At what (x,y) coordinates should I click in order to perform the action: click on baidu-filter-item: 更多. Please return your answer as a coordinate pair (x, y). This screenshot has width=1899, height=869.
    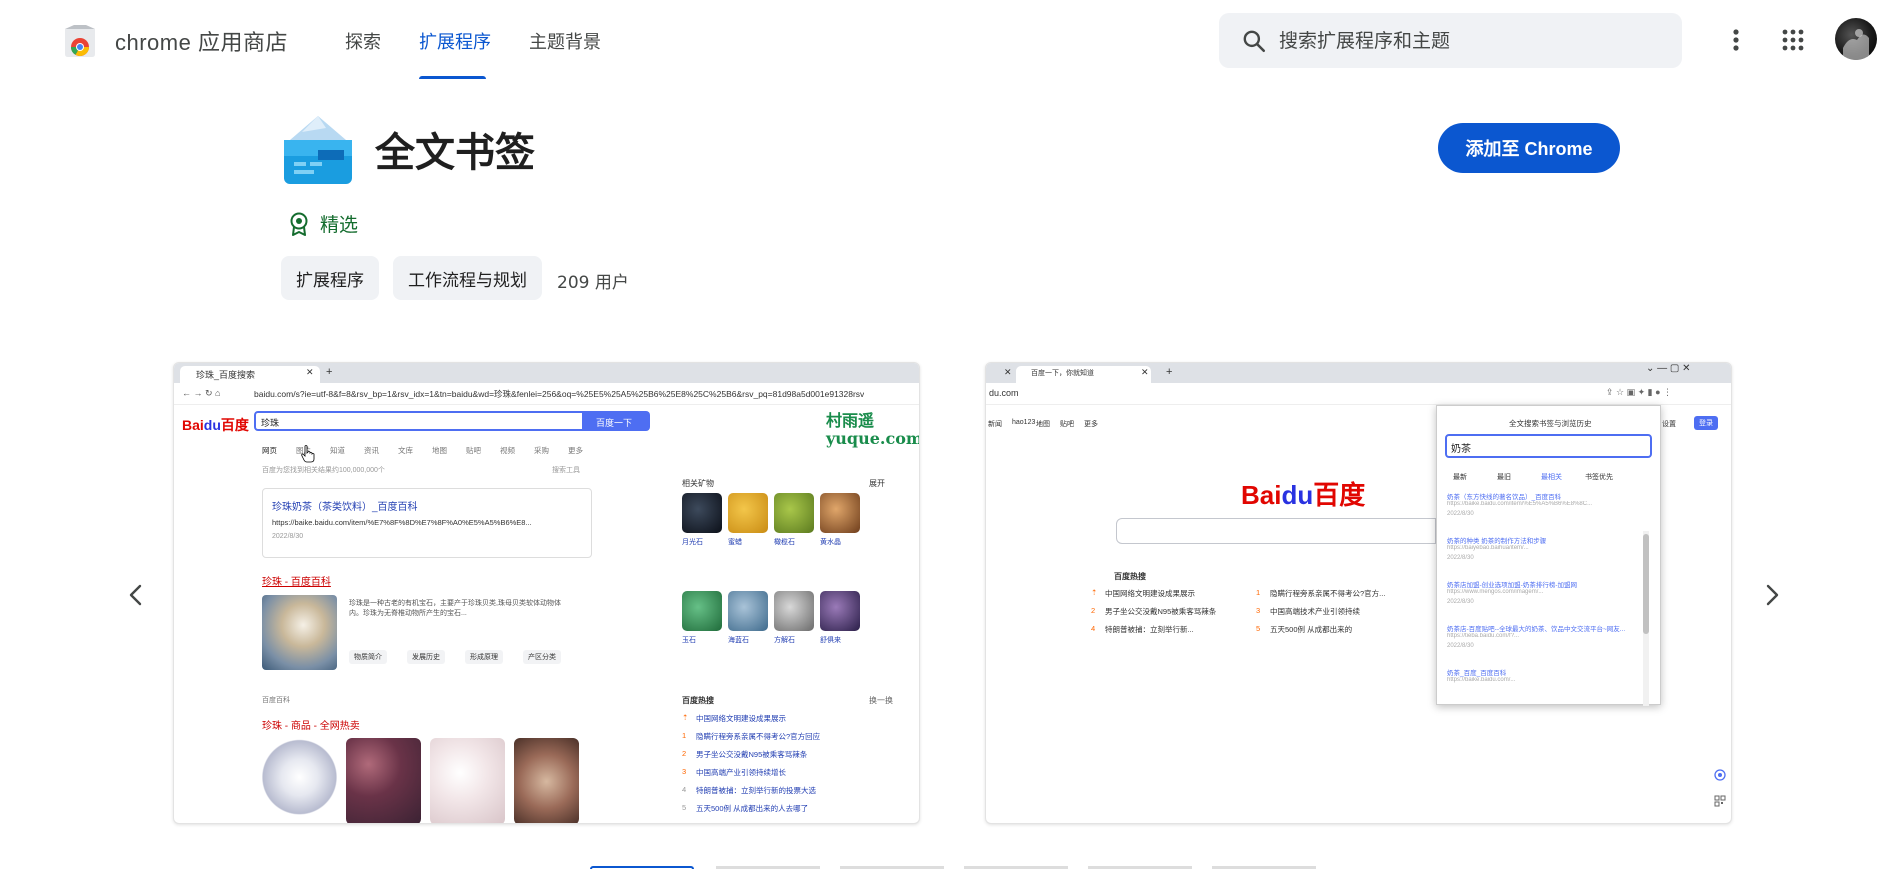
    Looking at the image, I should click on (575, 450).